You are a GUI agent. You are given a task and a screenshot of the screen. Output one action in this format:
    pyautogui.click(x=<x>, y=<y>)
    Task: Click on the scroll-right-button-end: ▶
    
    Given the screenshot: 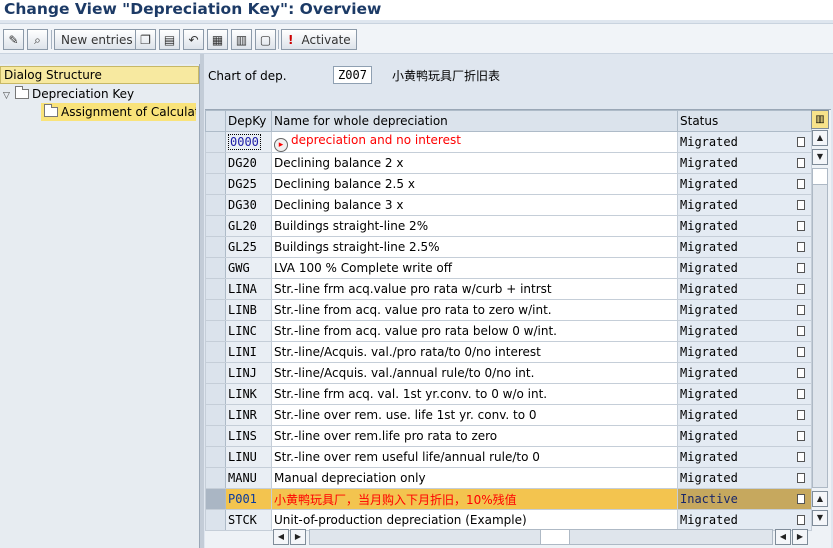 What is the action you would take?
    pyautogui.click(x=800, y=537)
    